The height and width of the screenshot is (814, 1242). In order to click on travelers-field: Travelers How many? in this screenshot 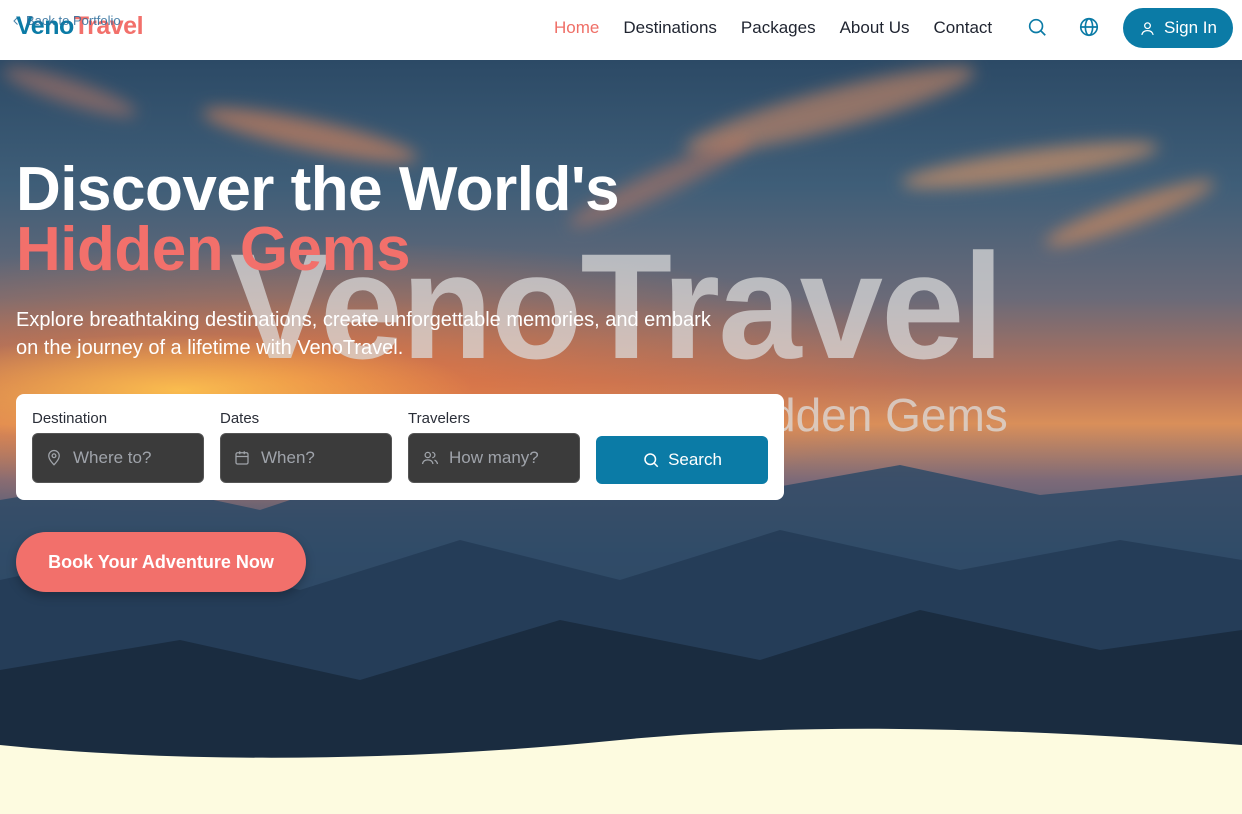, I will do `click(494, 446)`.